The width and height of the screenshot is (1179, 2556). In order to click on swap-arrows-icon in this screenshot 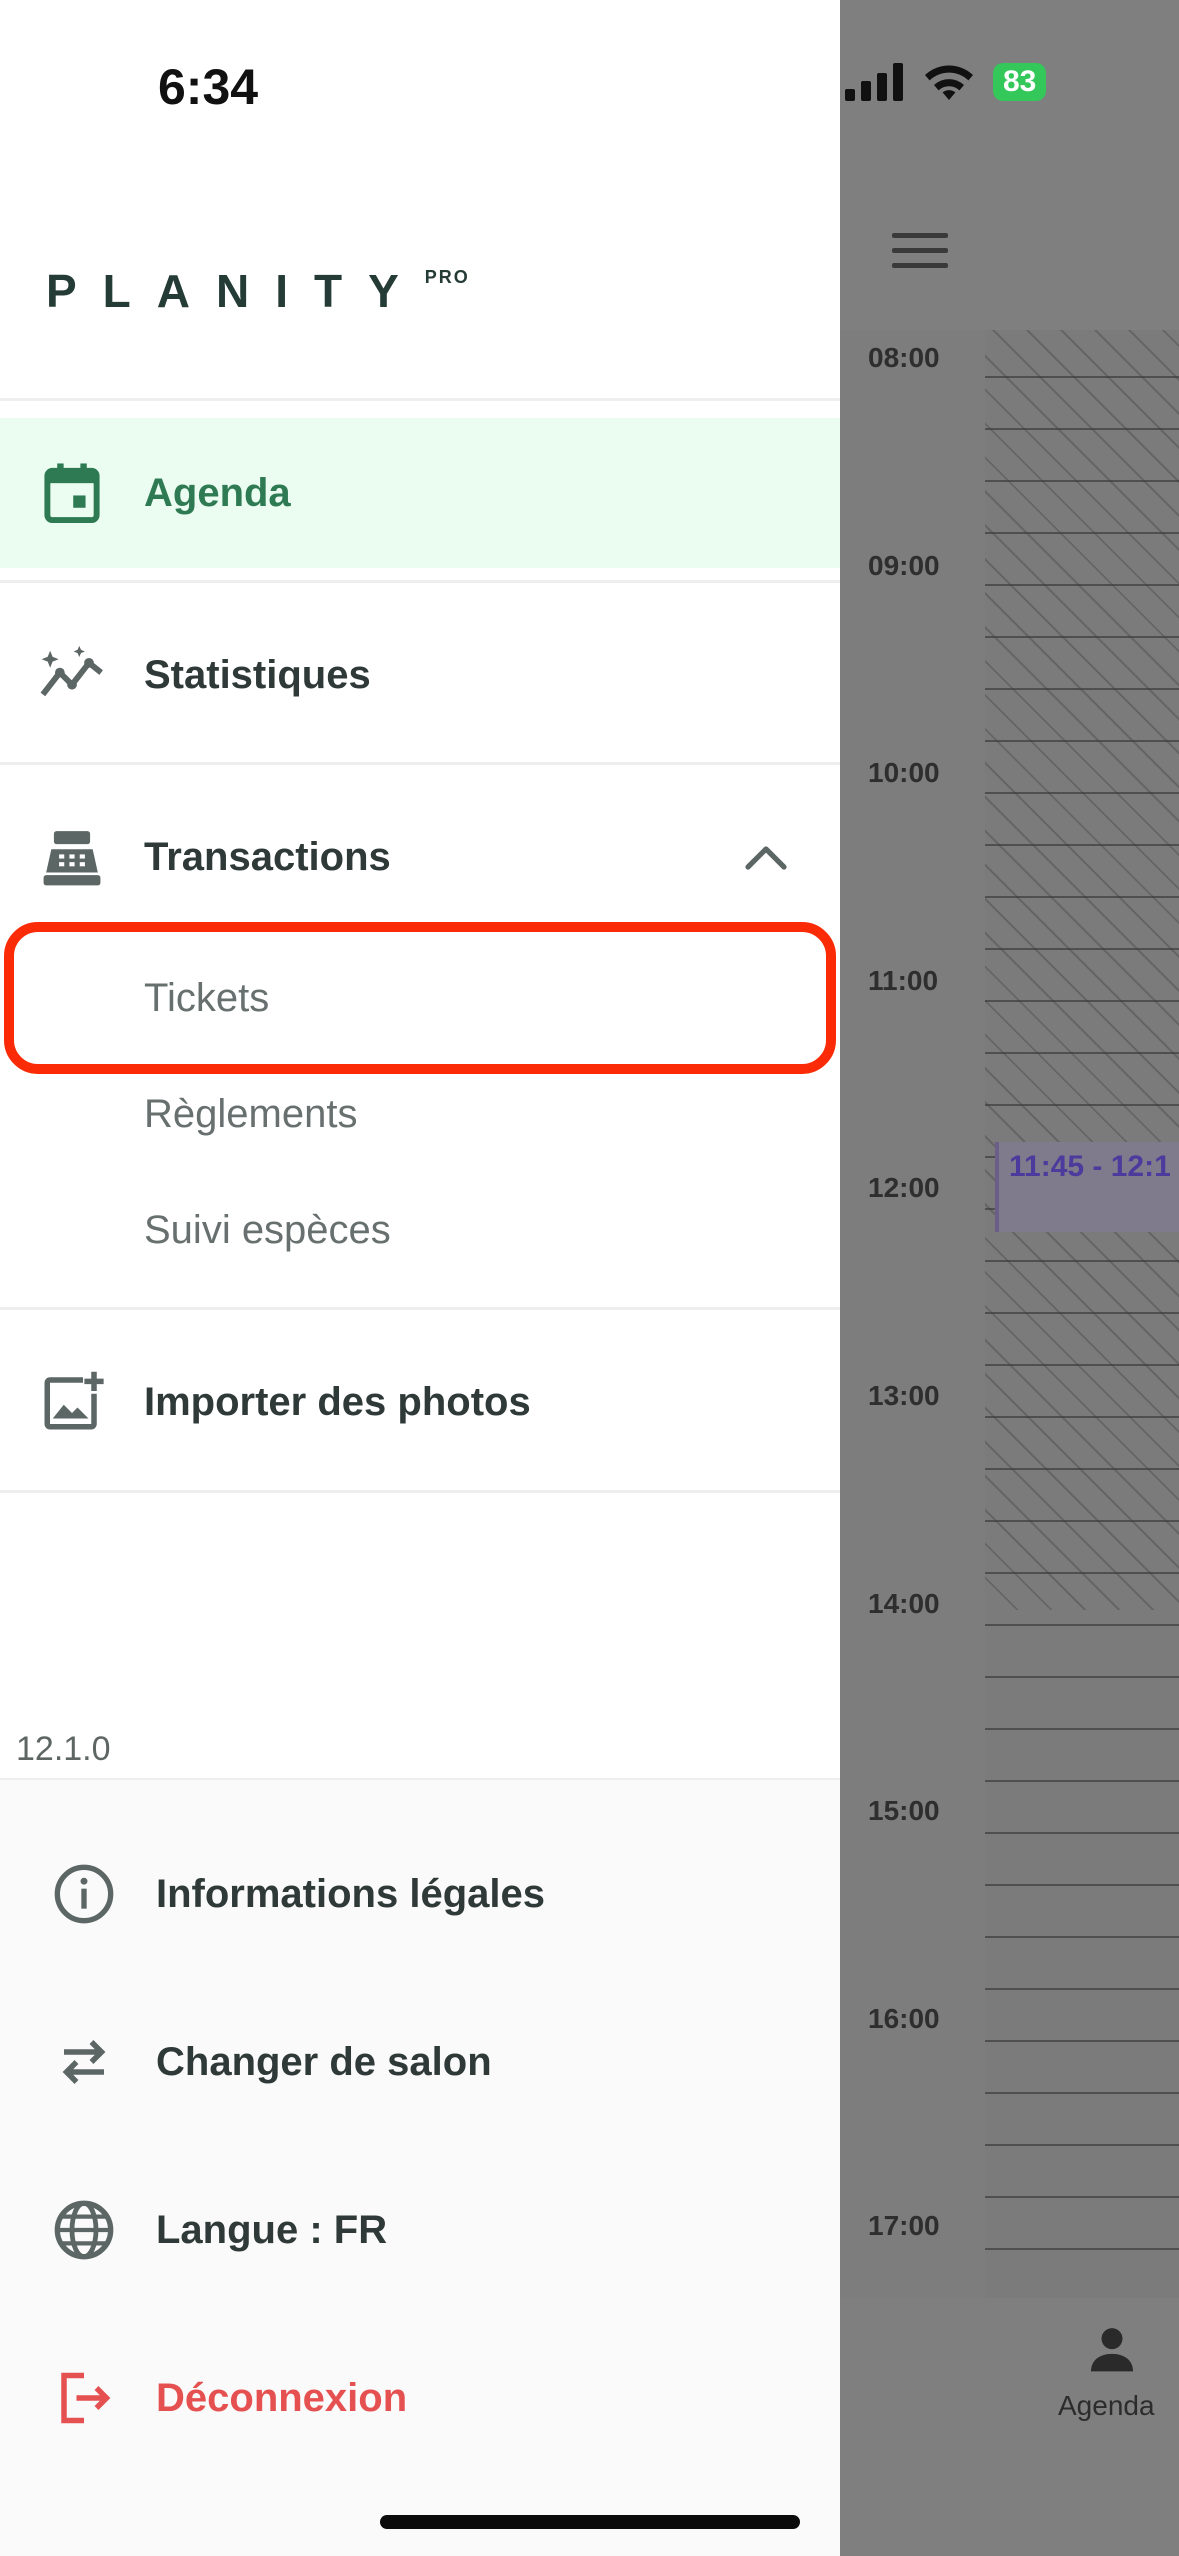, I will do `click(84, 2062)`.